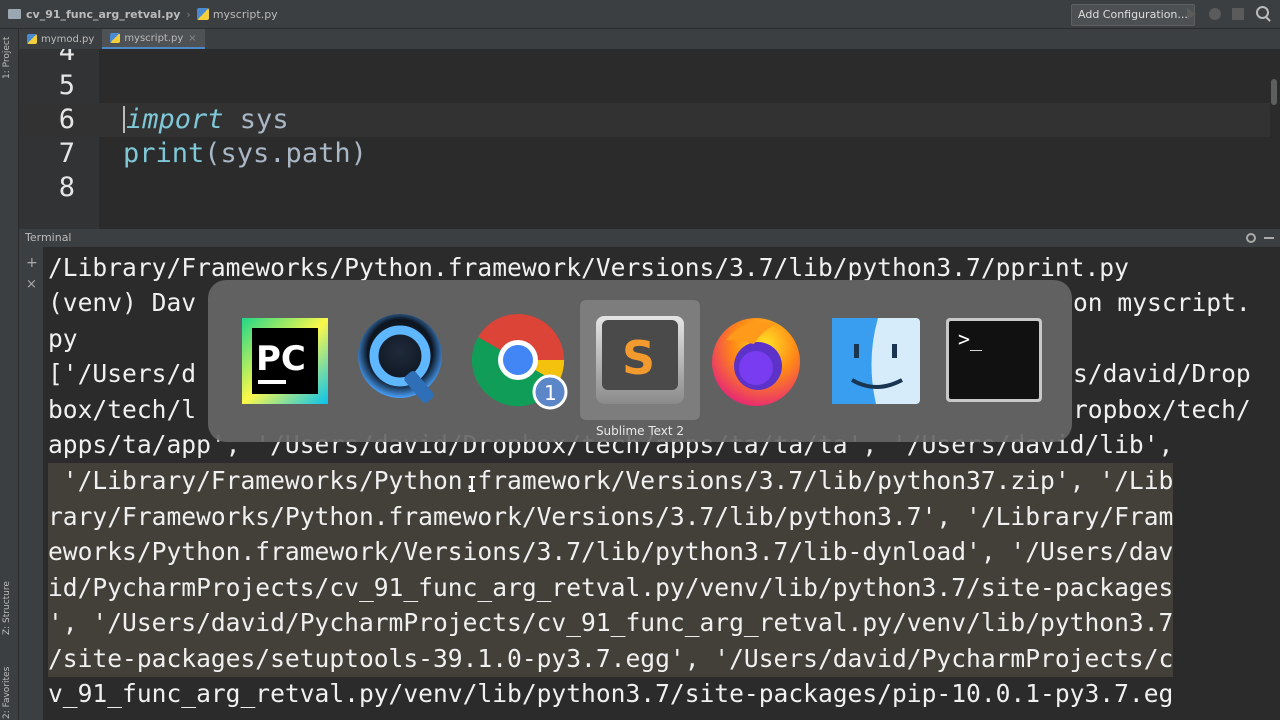 Image resolution: width=1280 pixels, height=720 pixels. What do you see at coordinates (472, 484) in the screenshot?
I see `text-cursor-icon` at bounding box center [472, 484].